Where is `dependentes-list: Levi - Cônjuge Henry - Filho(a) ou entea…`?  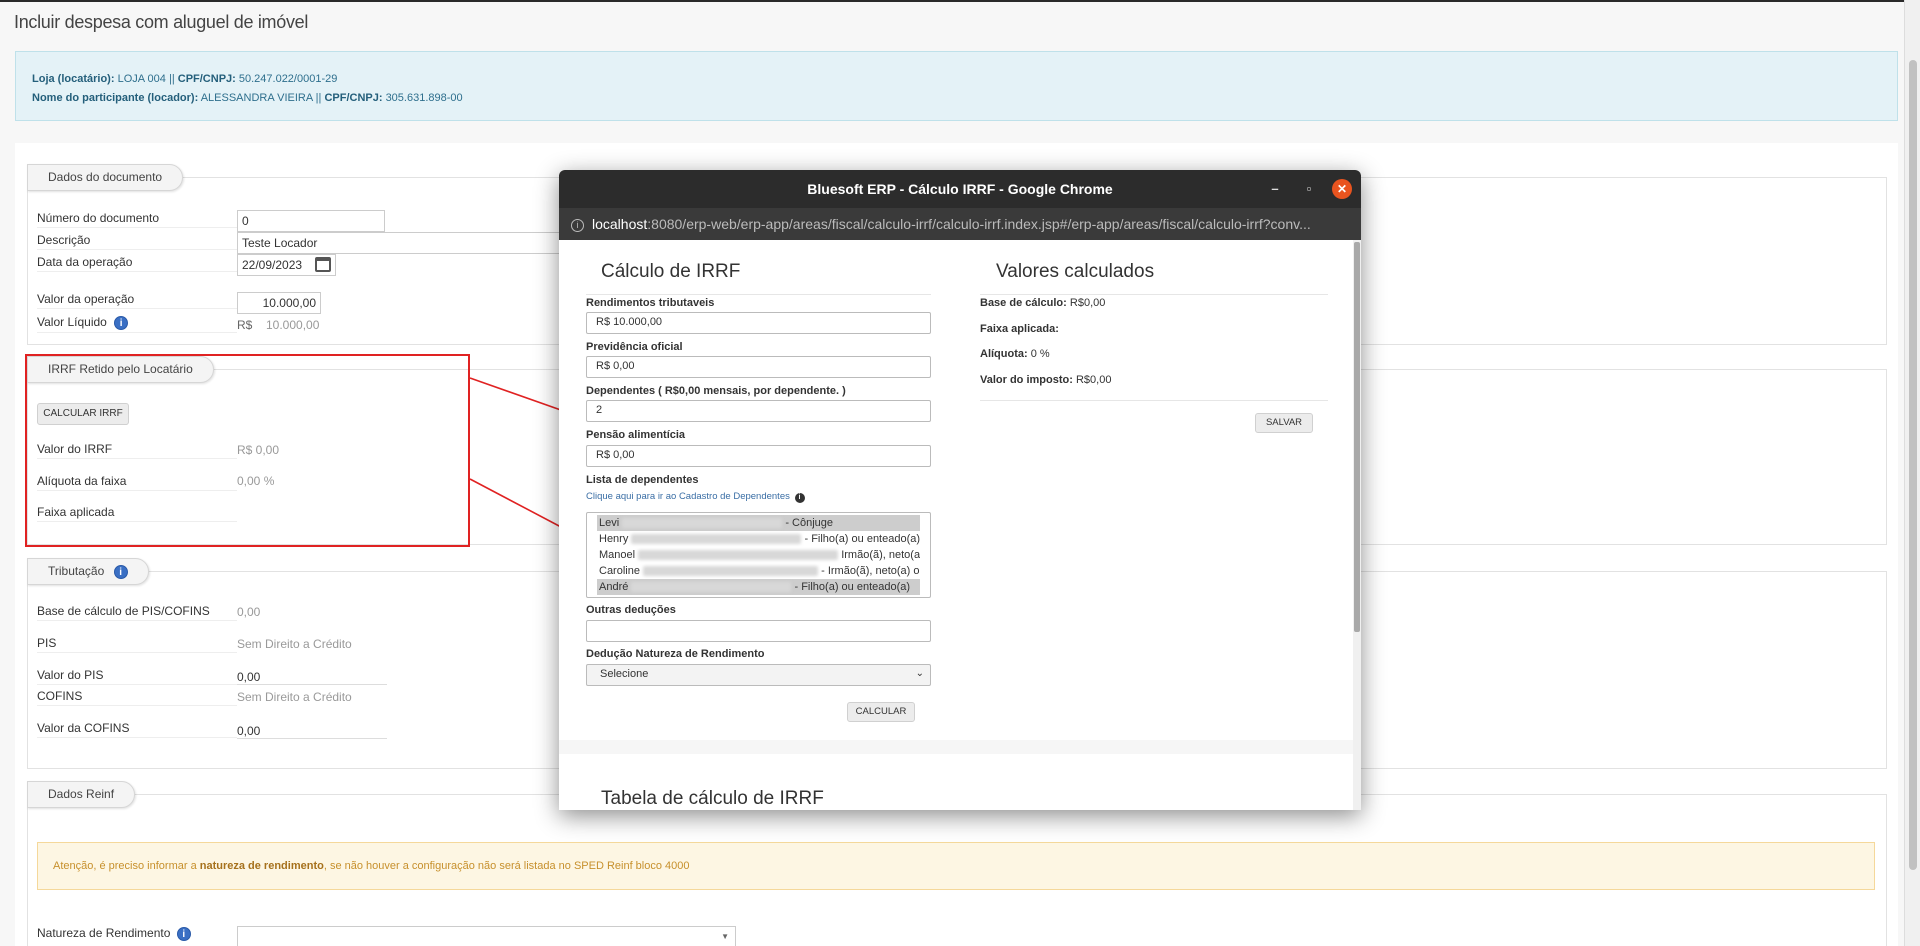
dependentes-list: Levi - Cônjuge Henry - Filho(a) ou entea… is located at coordinates (758, 555).